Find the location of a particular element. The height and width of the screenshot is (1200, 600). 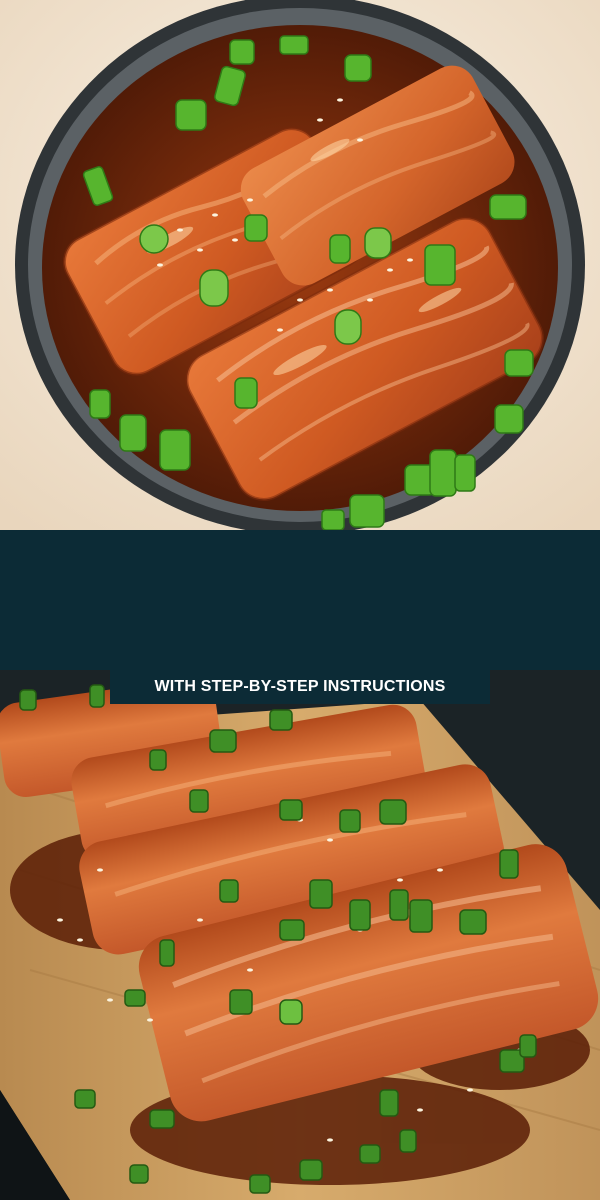

dark-band is located at coordinates (300, 600).